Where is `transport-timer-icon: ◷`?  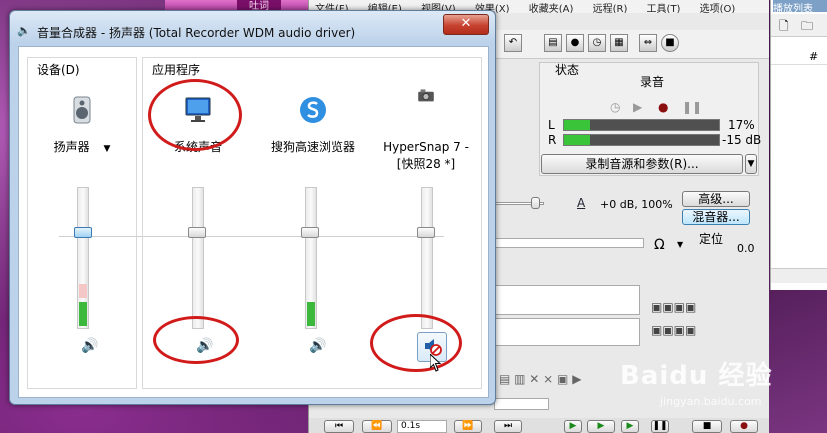 transport-timer-icon: ◷ is located at coordinates (615, 107).